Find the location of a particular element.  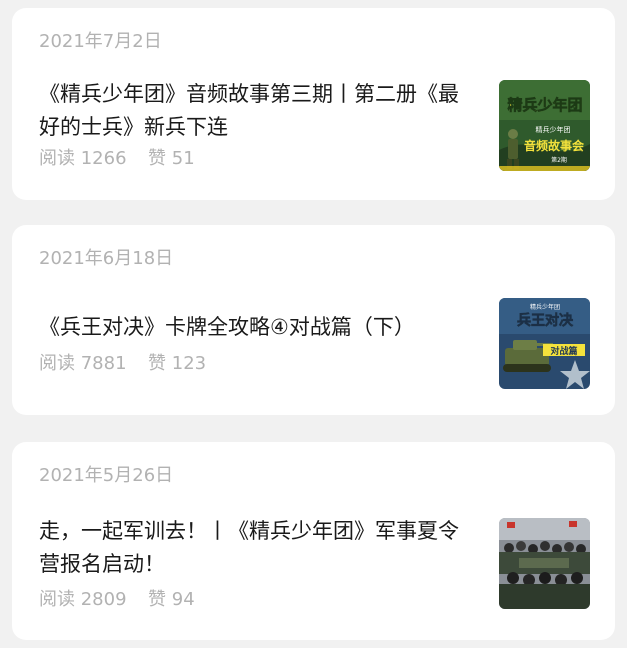

article-thumbnail: 精兵少年团 精兵少年团 音频故事会 第2期 is located at coordinates (544, 125).